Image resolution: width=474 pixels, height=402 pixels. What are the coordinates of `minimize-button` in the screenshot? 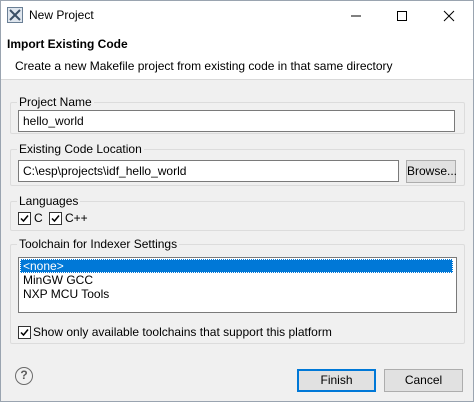 It's located at (356, 16).